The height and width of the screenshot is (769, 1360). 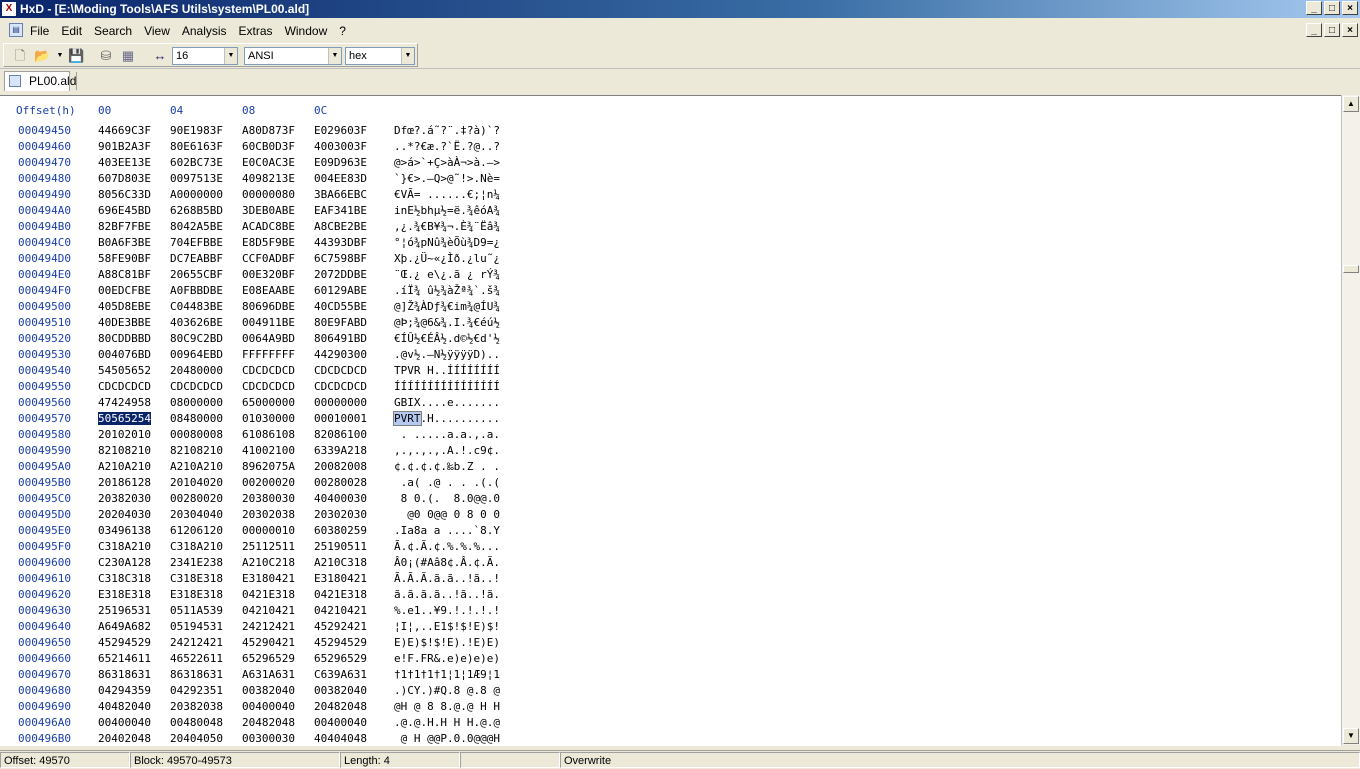 What do you see at coordinates (447, 210) in the screenshot?
I see `ascii-text: inE½bhµ½=ë.¾êóA¾` at bounding box center [447, 210].